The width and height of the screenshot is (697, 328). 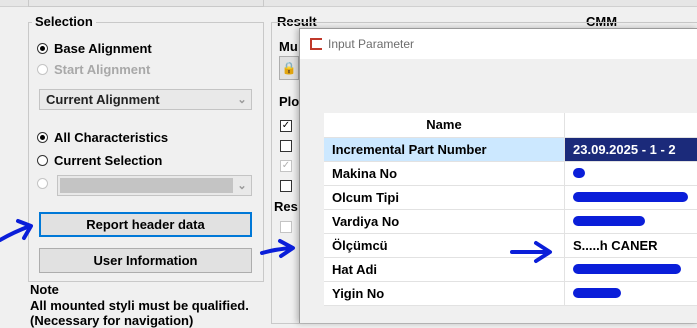 What do you see at coordinates (16, 230) in the screenshot?
I see `arrow-to-report-button-icon` at bounding box center [16, 230].